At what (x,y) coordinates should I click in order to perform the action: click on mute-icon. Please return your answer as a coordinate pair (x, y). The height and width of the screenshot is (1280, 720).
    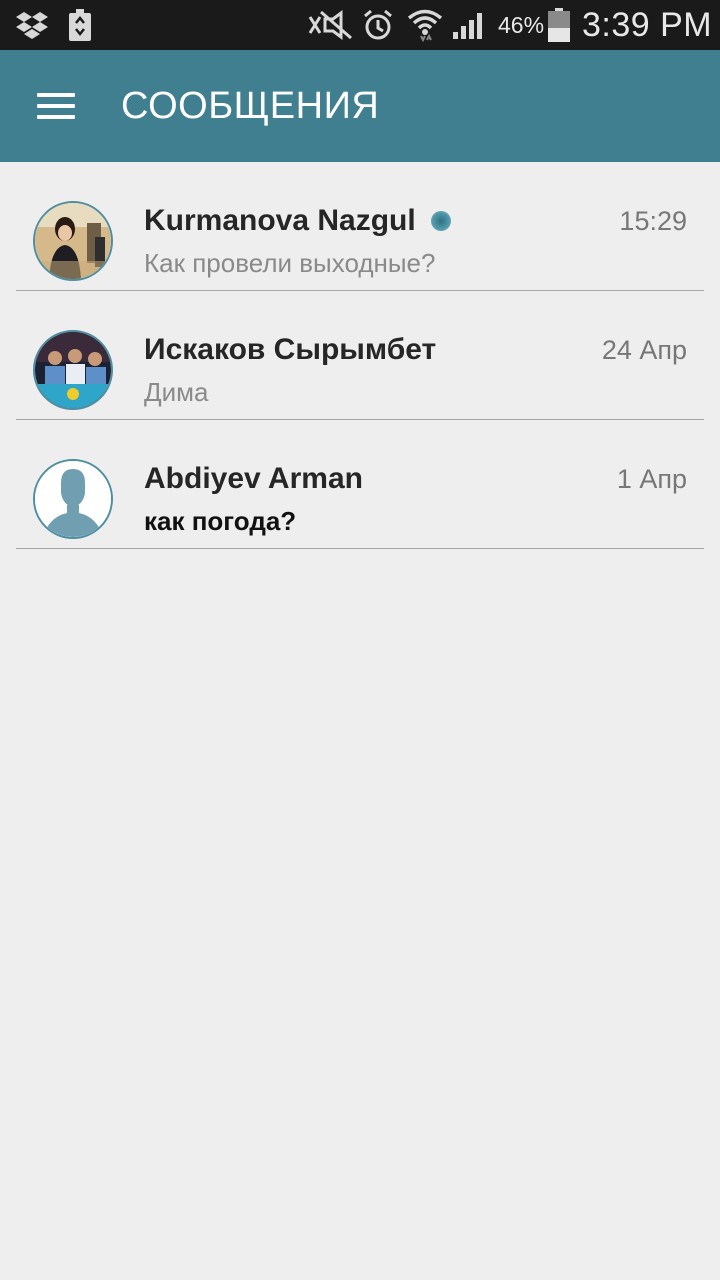
    Looking at the image, I should click on (330, 25).